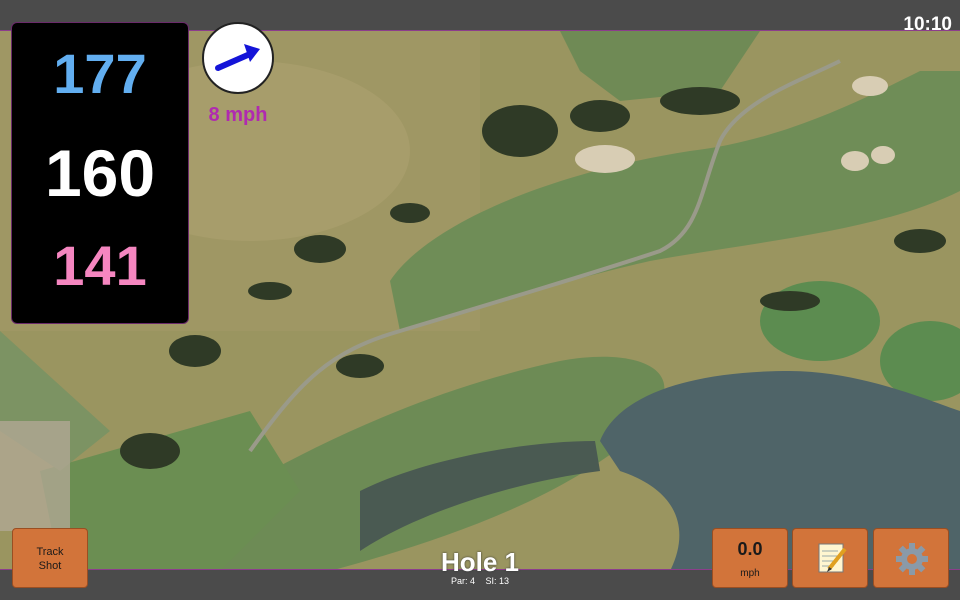 This screenshot has width=960, height=600. What do you see at coordinates (100, 73) in the screenshot?
I see `back-distance: 177` at bounding box center [100, 73].